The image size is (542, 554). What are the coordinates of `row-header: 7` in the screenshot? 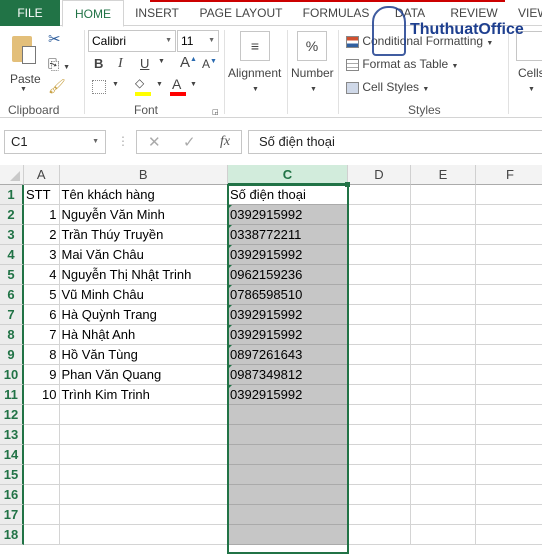 It's located at (12, 315).